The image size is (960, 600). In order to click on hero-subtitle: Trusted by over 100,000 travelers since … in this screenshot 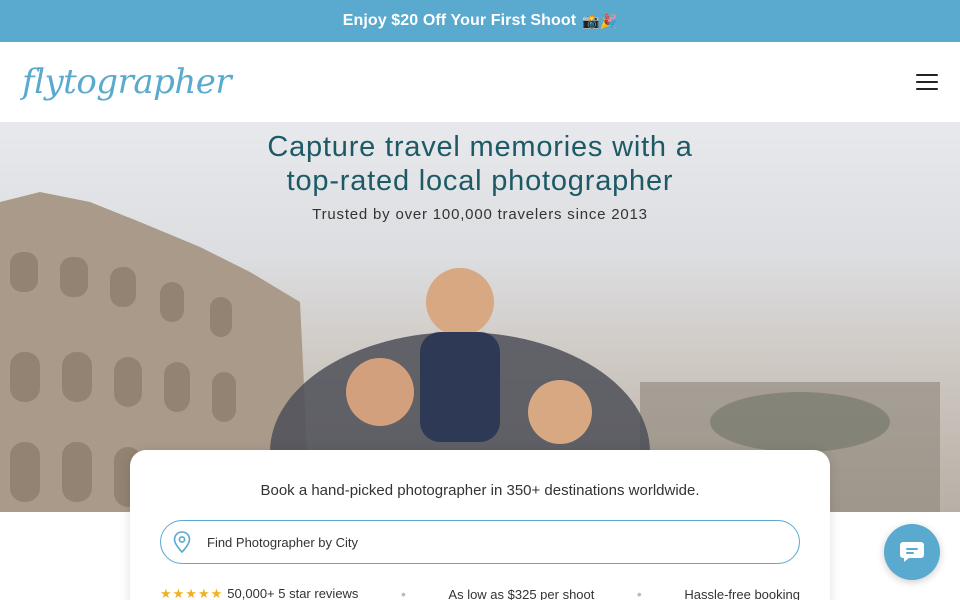, I will do `click(480, 214)`.